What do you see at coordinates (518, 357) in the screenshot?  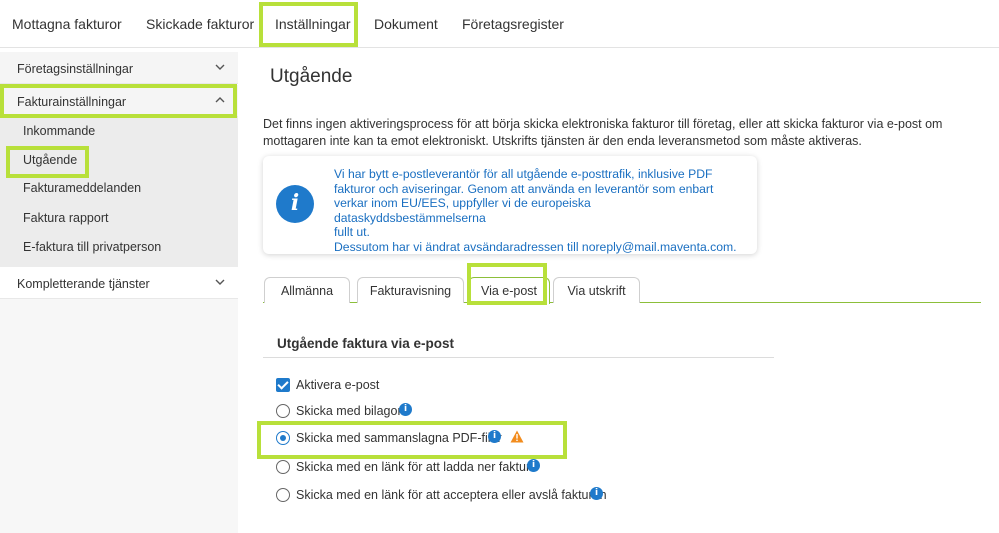 I see `section-divider` at bounding box center [518, 357].